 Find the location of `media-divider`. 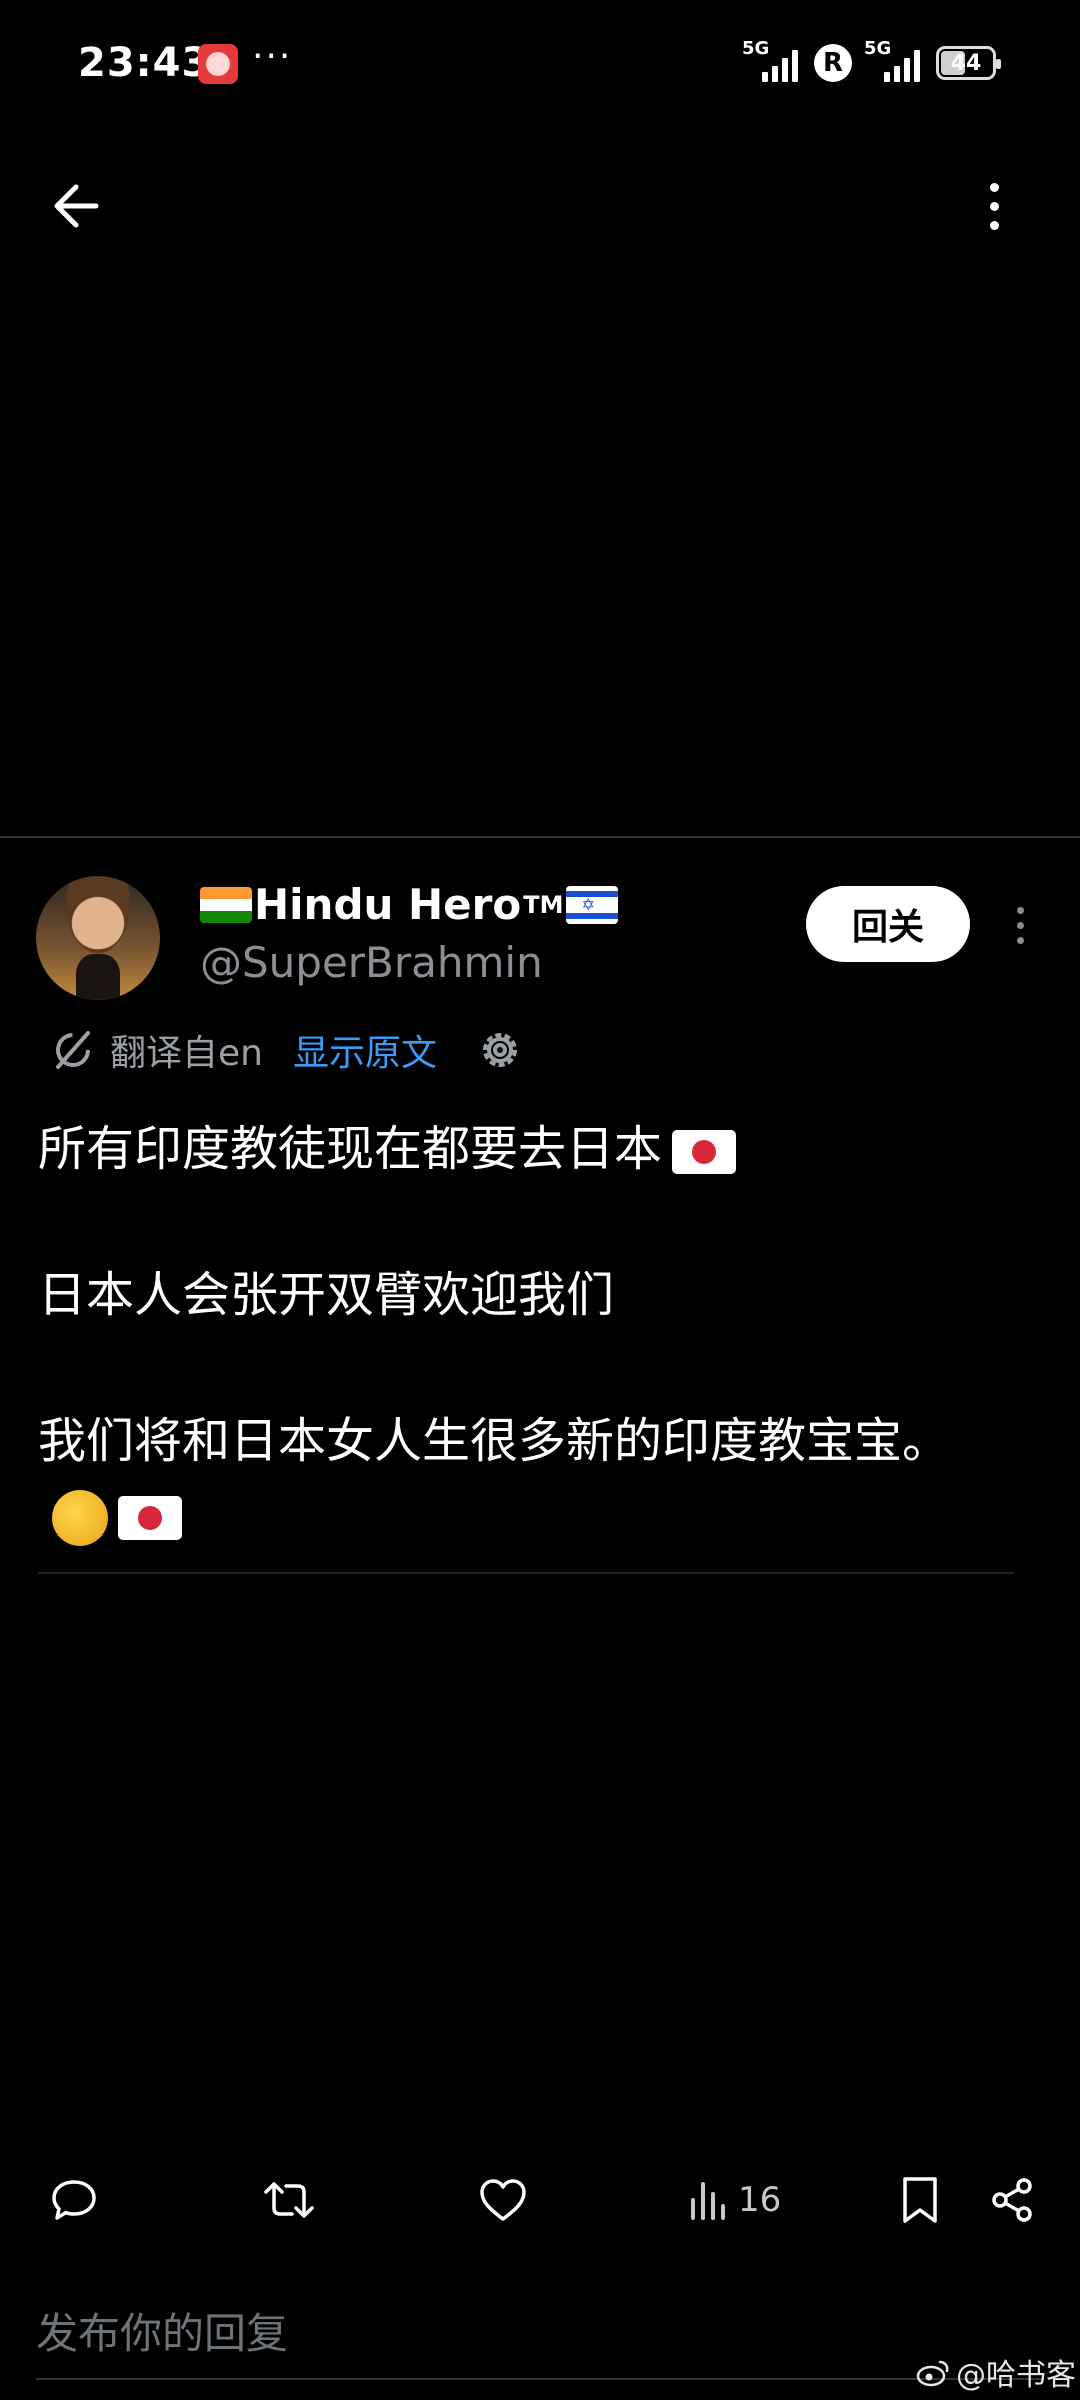

media-divider is located at coordinates (540, 837).